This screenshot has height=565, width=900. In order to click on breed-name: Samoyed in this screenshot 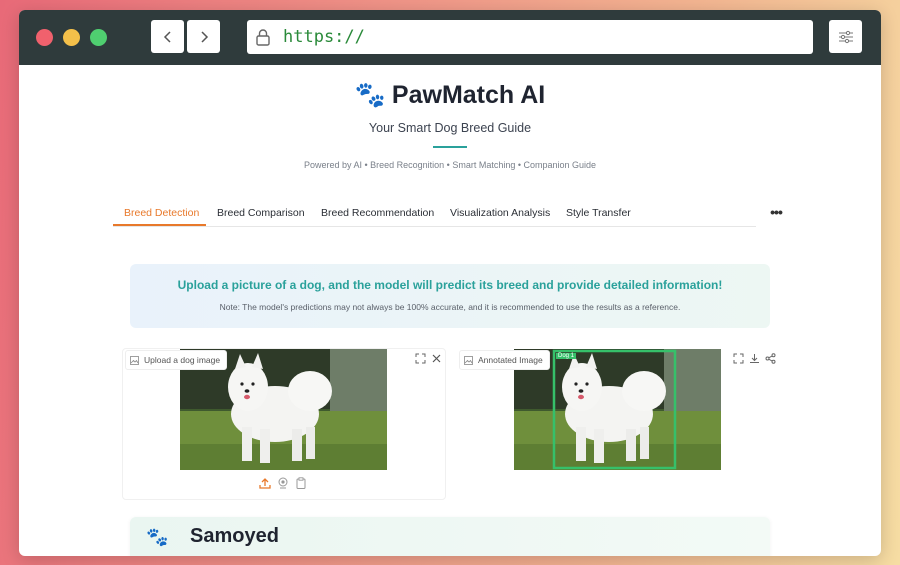, I will do `click(234, 536)`.